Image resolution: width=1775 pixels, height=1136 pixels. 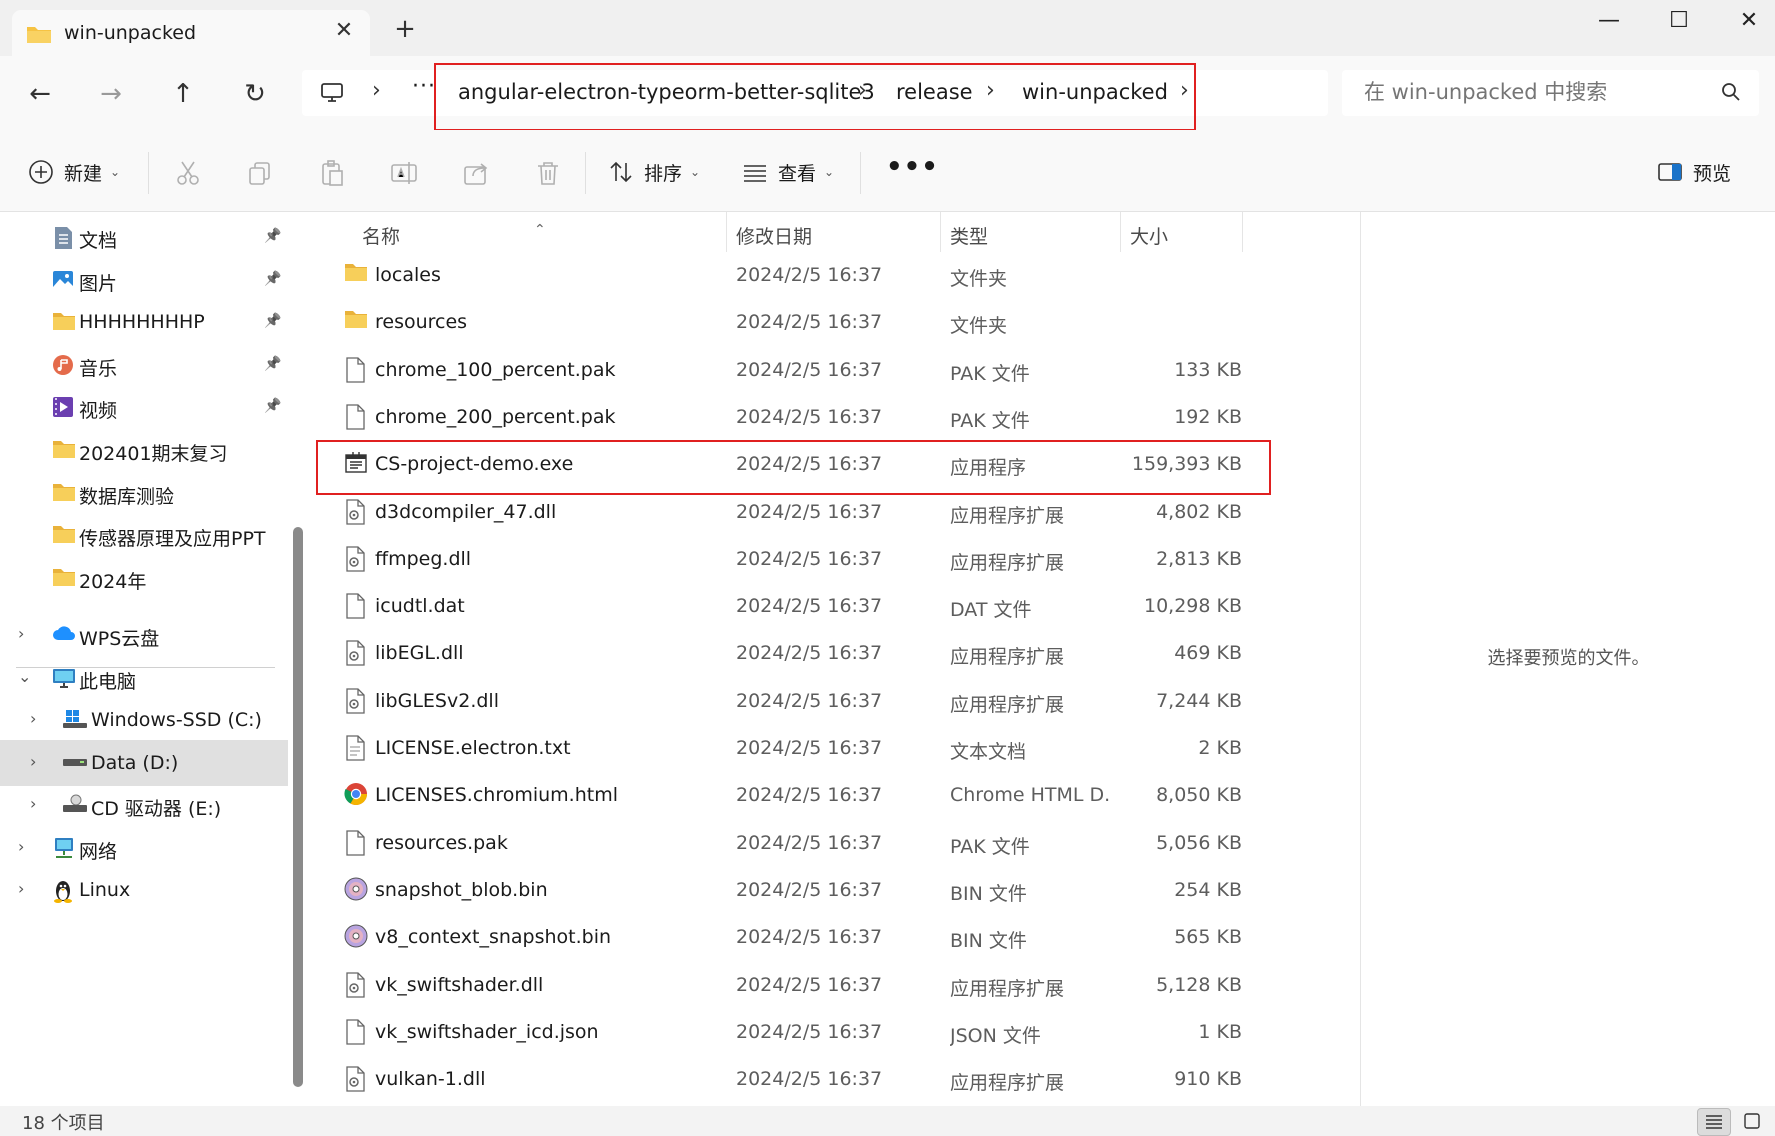 What do you see at coordinates (144, 493) in the screenshot?
I see `sidebar-item: 数据库测验` at bounding box center [144, 493].